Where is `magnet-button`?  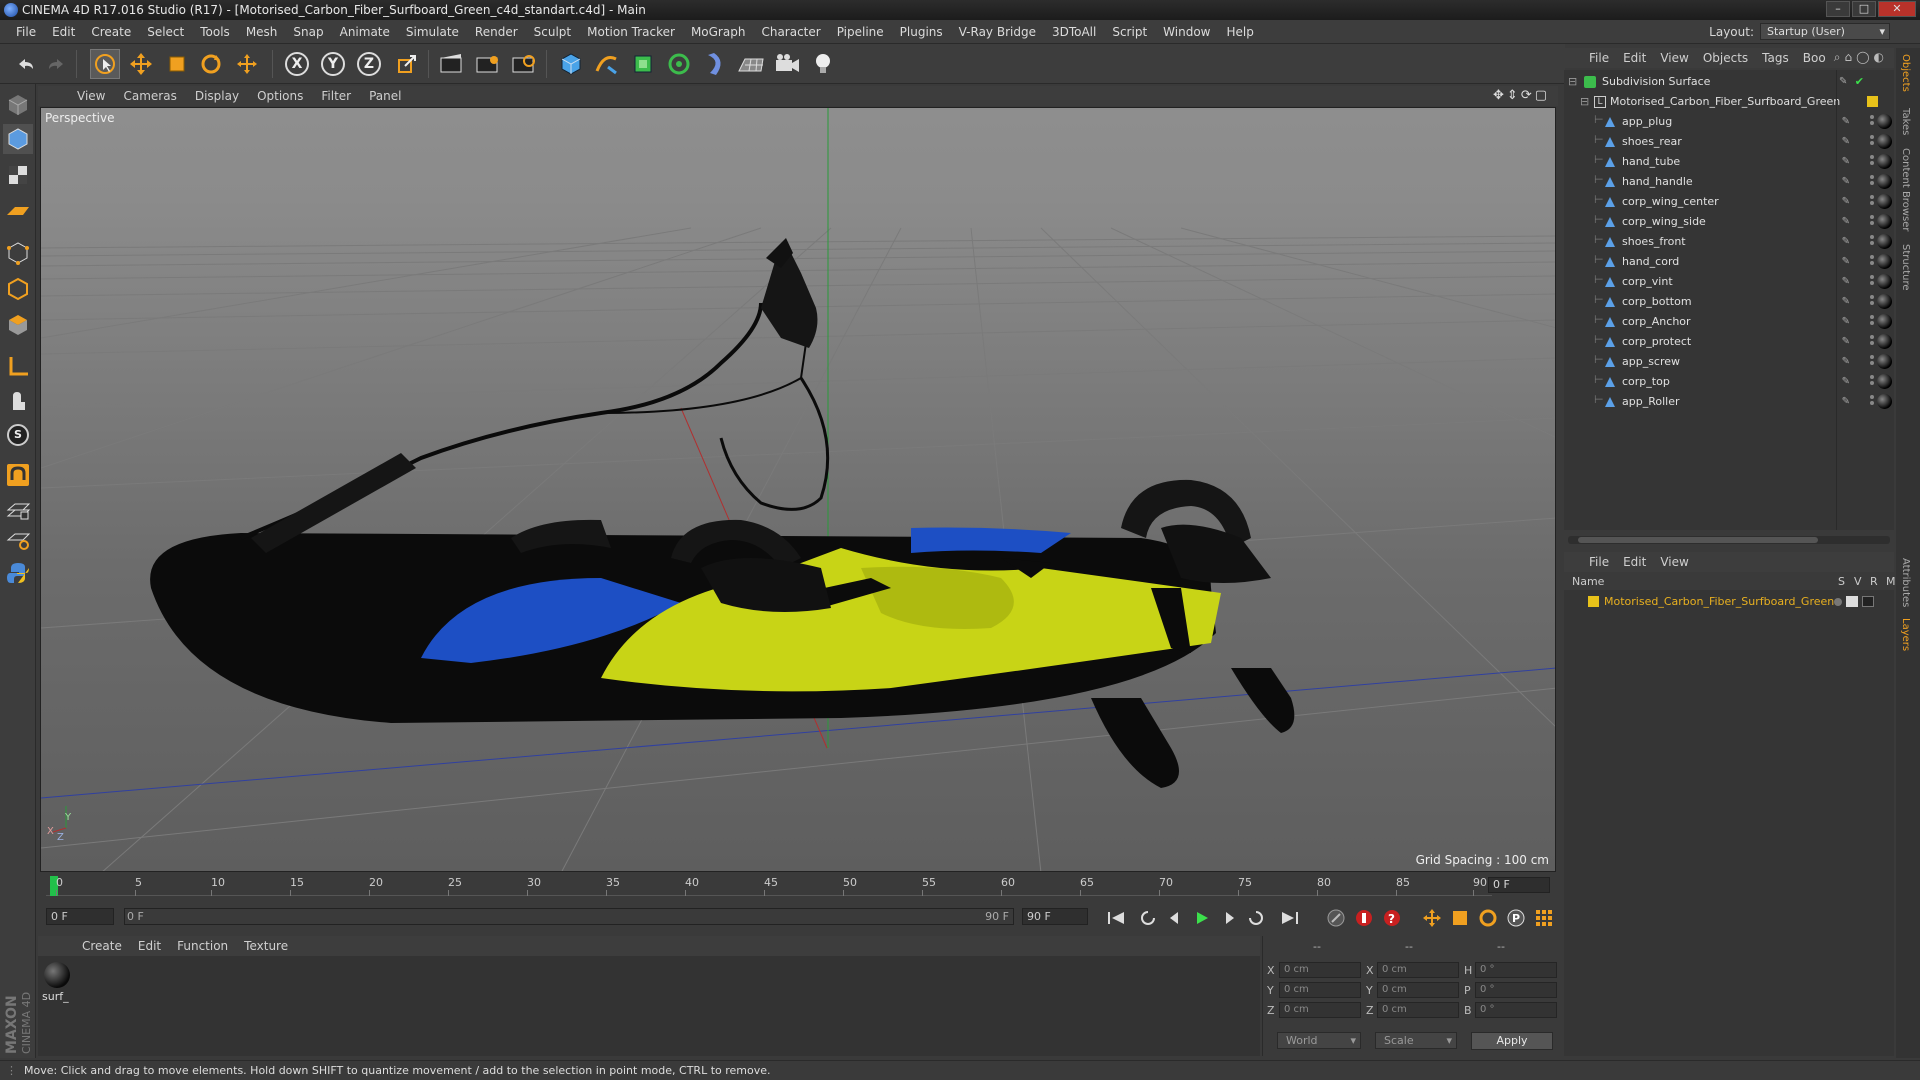 magnet-button is located at coordinates (18, 475).